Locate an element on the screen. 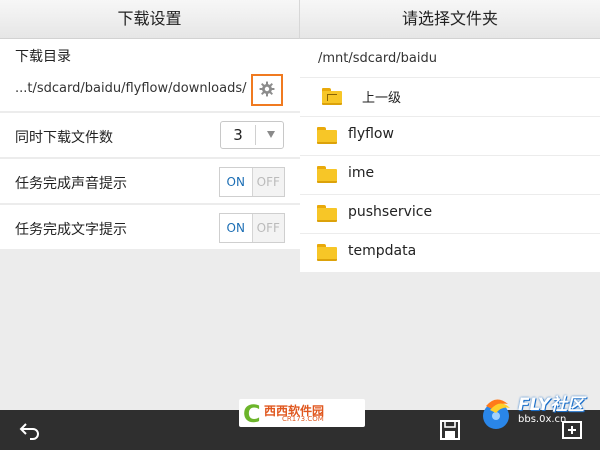  watermark-mark: C is located at coordinates (252, 414).